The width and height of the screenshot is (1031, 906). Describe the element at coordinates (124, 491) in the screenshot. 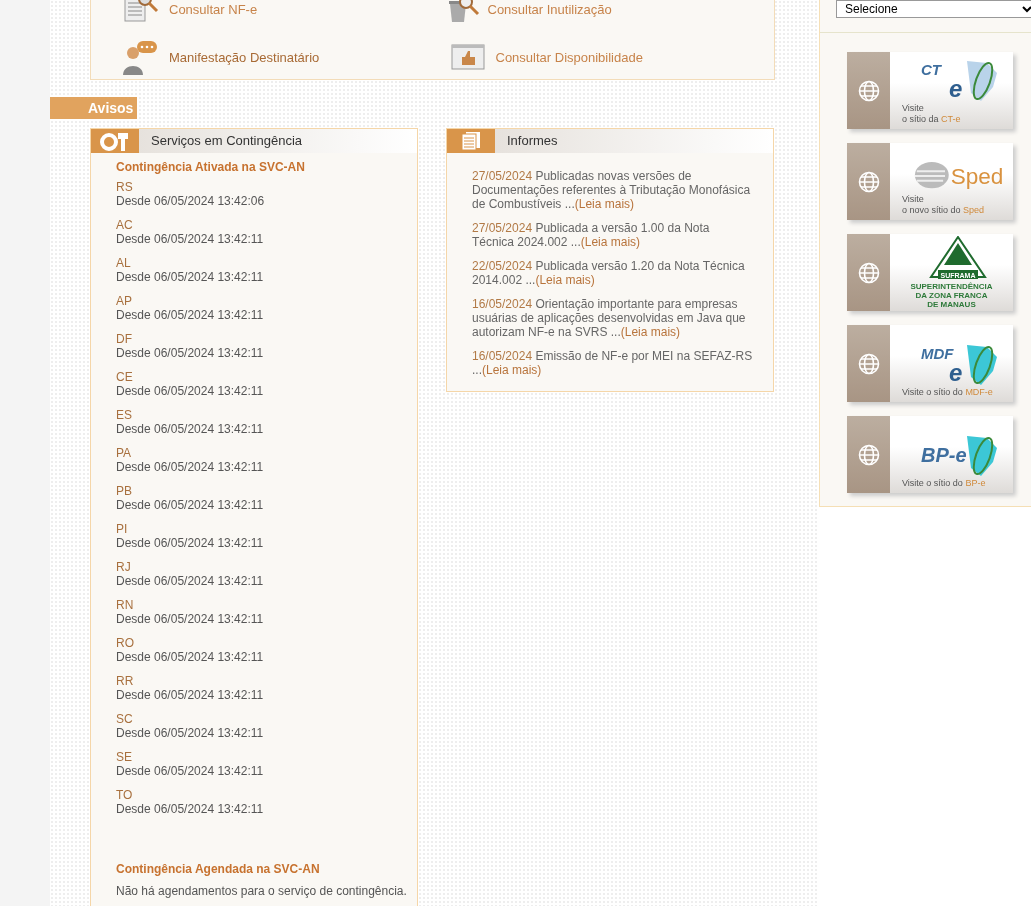

I see `state-code: PB` at that location.